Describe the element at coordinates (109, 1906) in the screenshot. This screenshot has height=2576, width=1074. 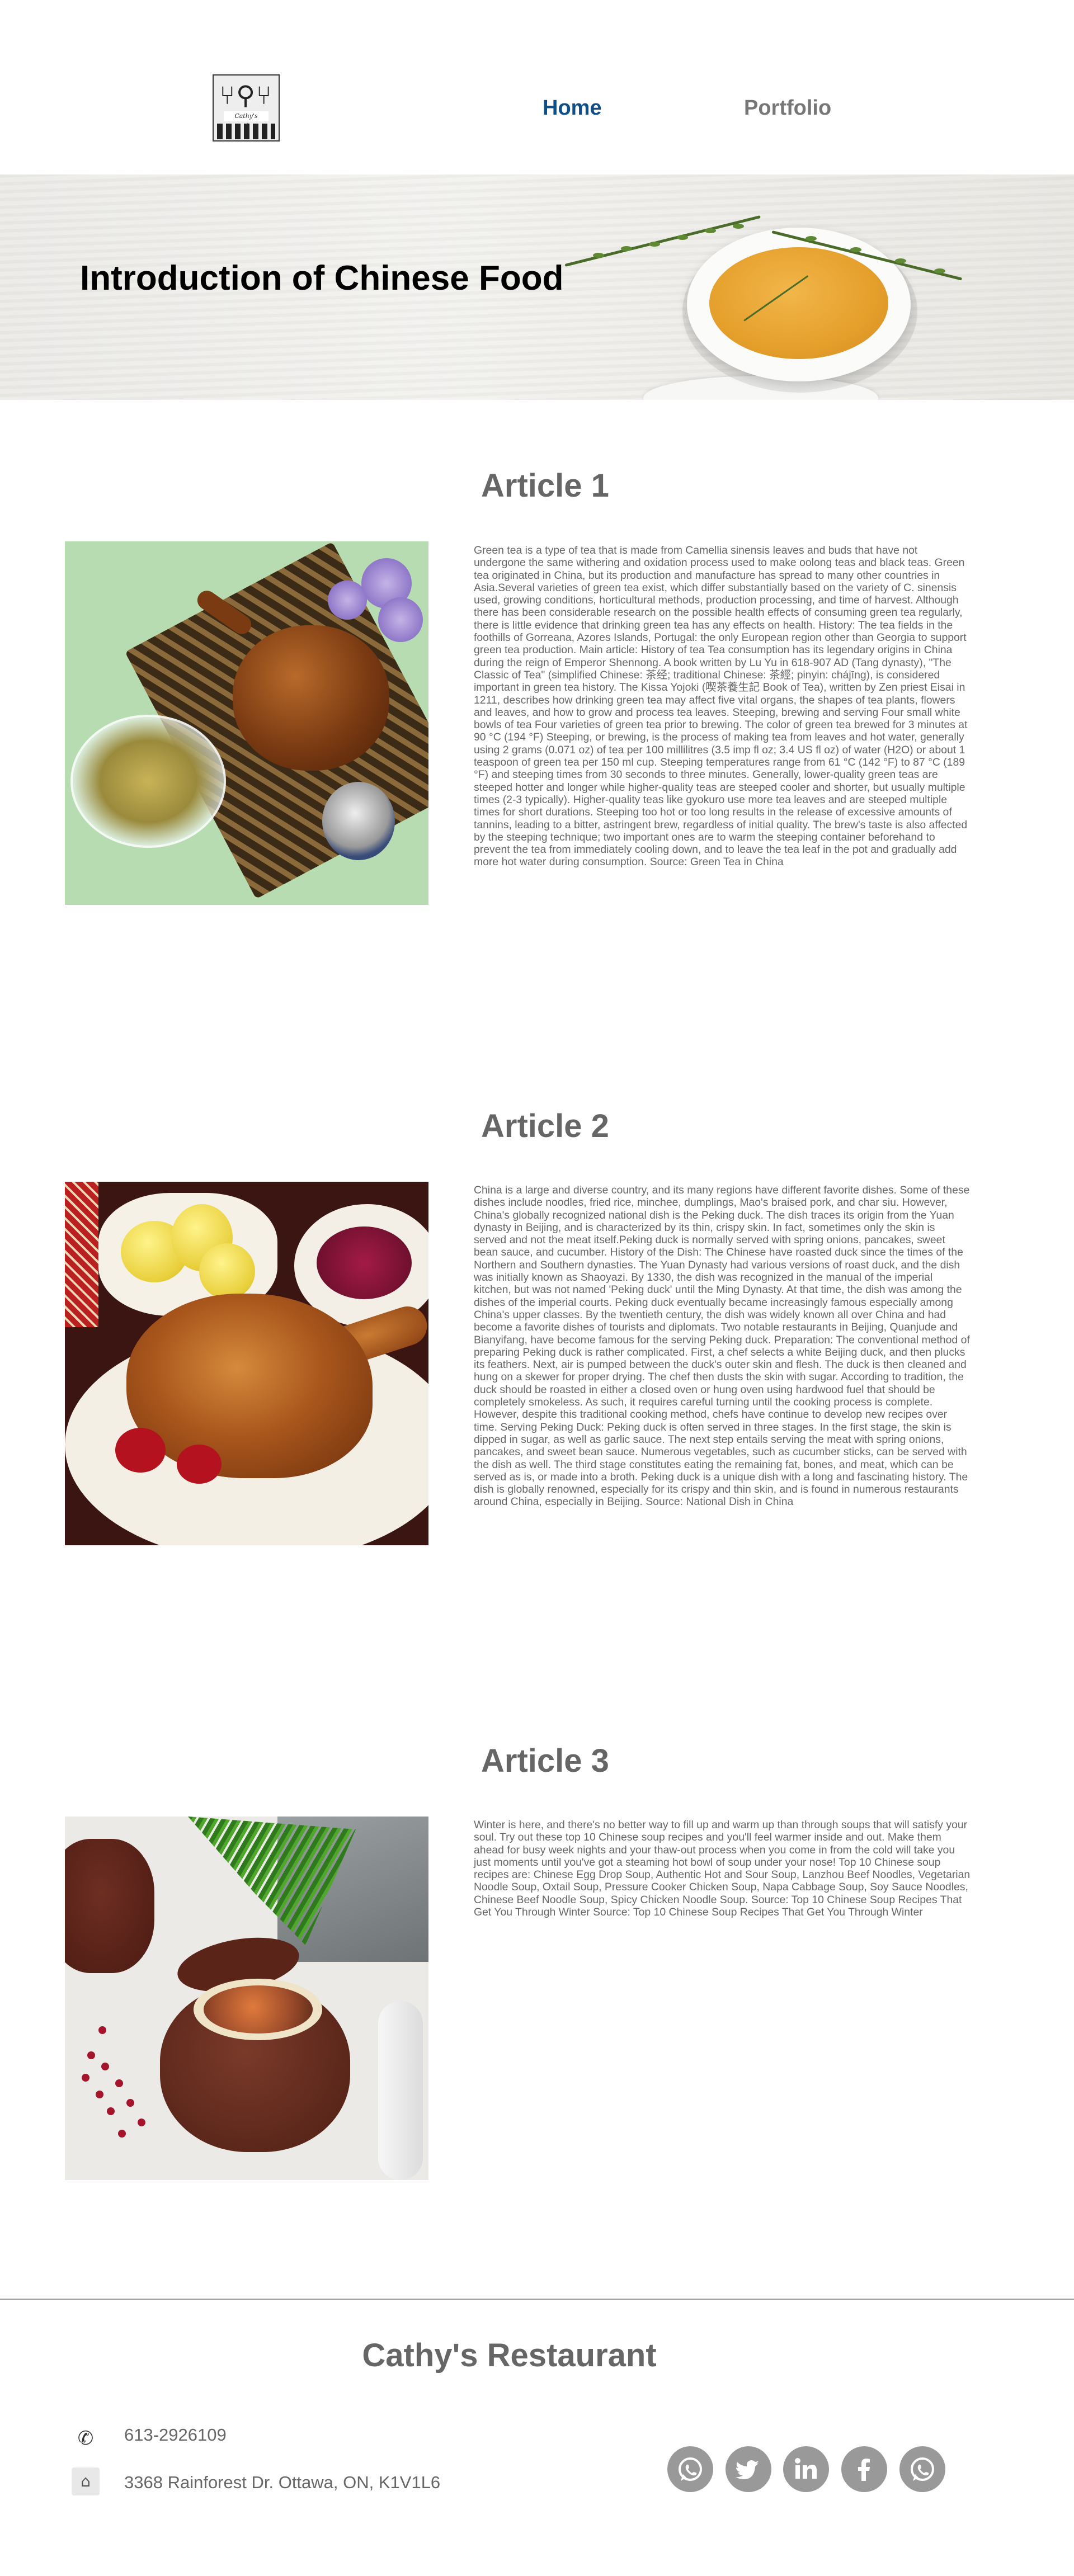
I see `clay-pot` at that location.